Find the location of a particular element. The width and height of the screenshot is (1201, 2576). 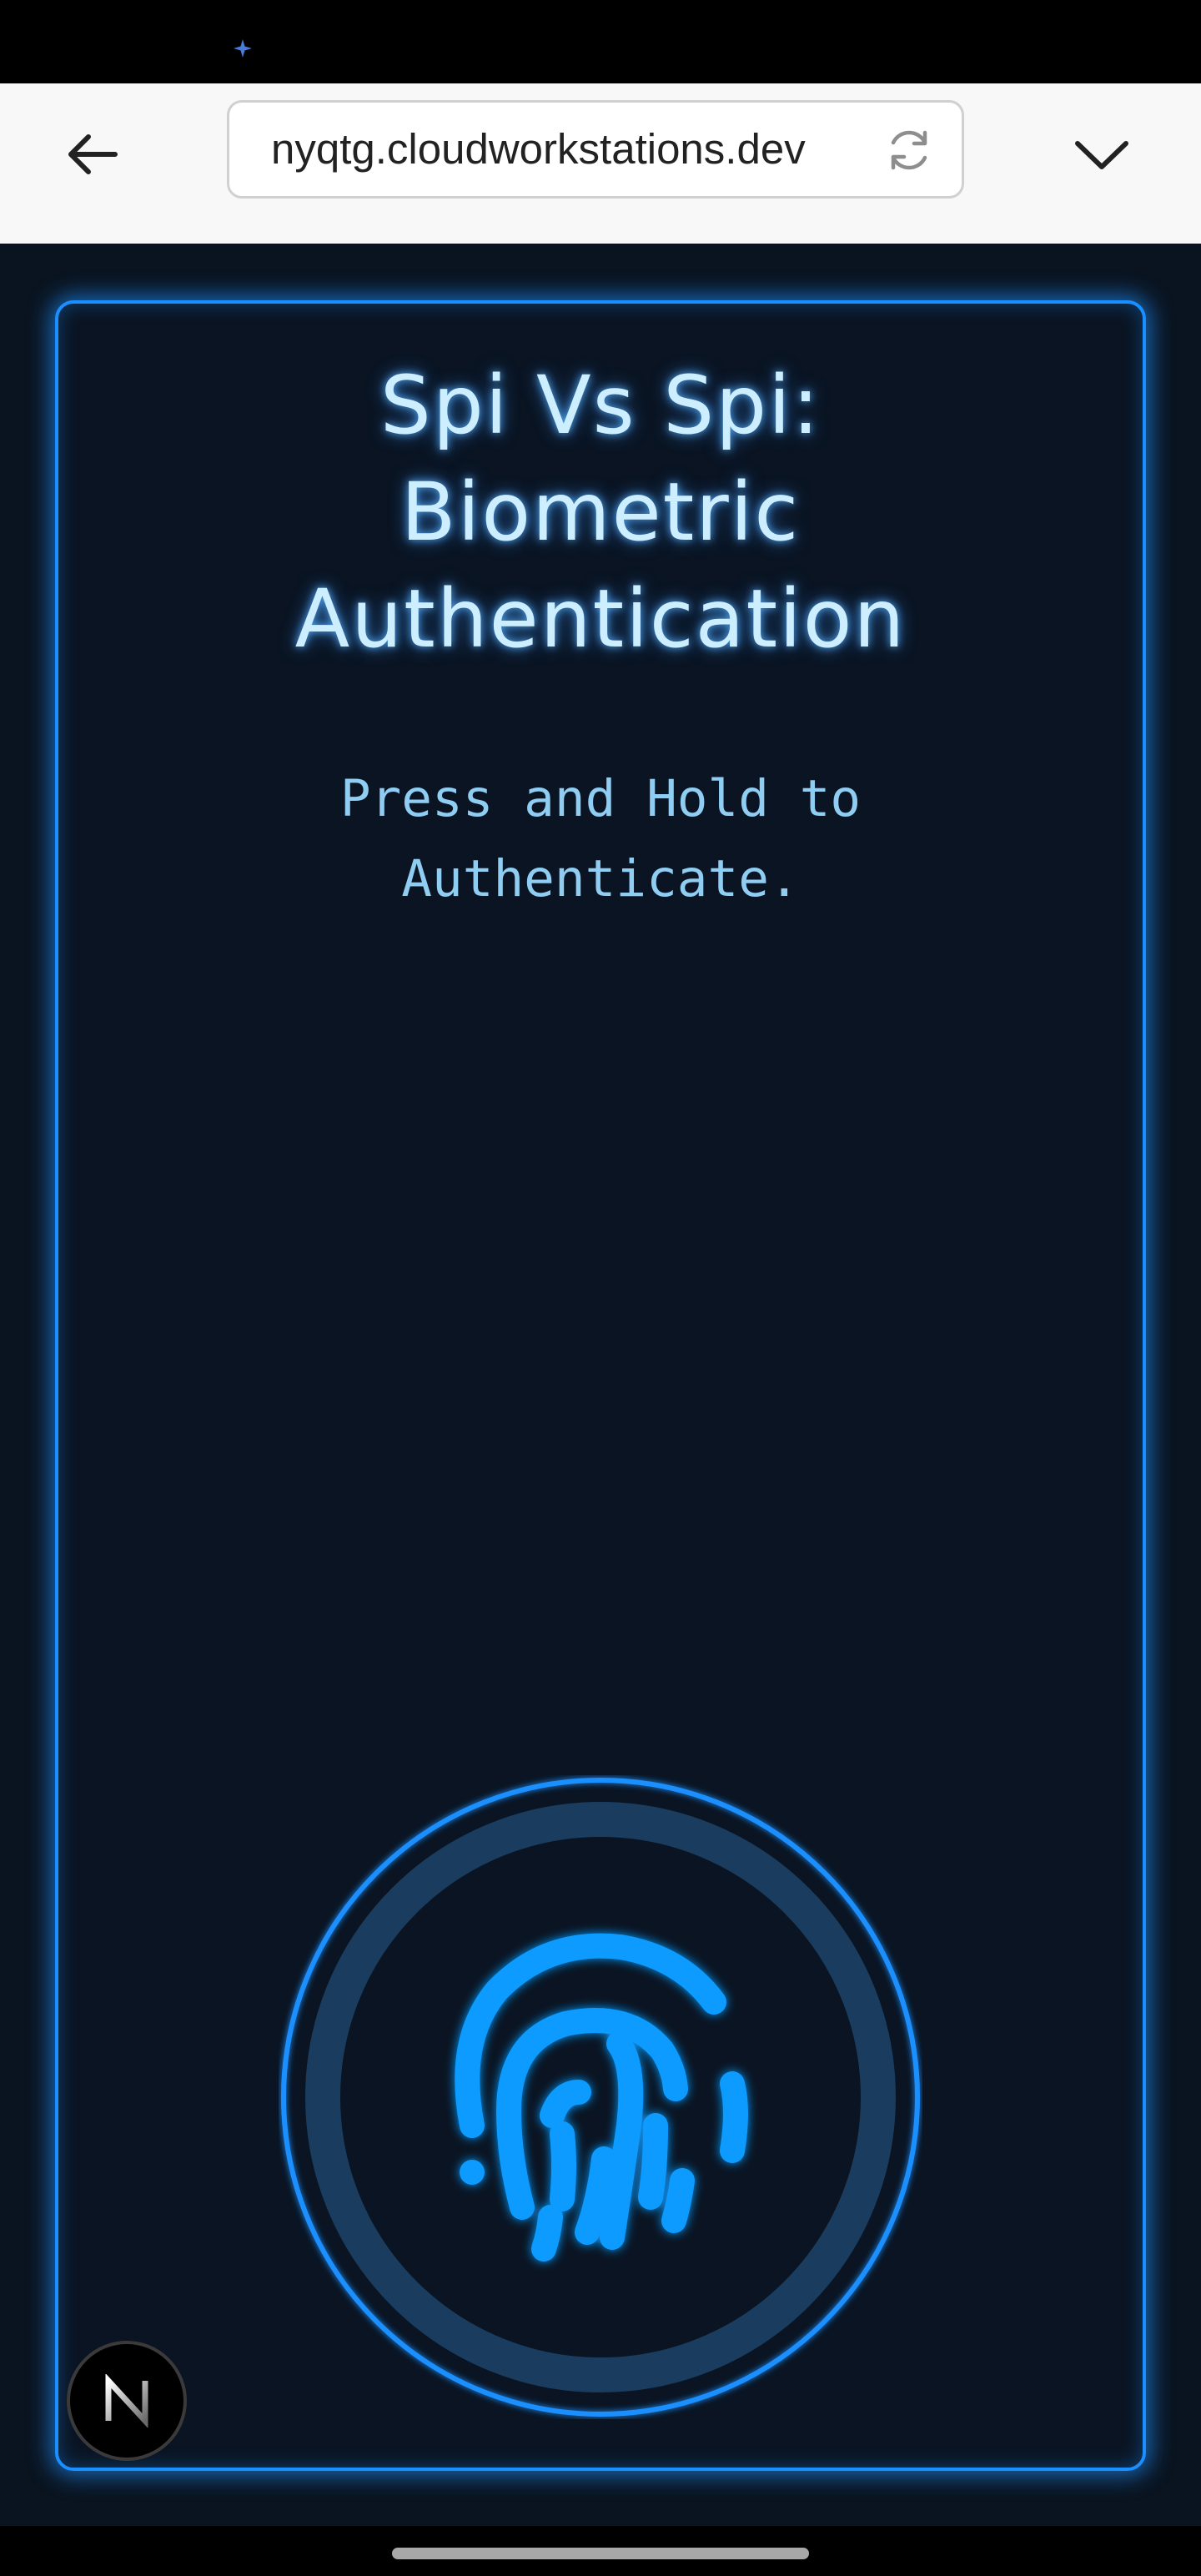

address-bar: nyqtg.cloudworkstations.dev is located at coordinates (596, 149).